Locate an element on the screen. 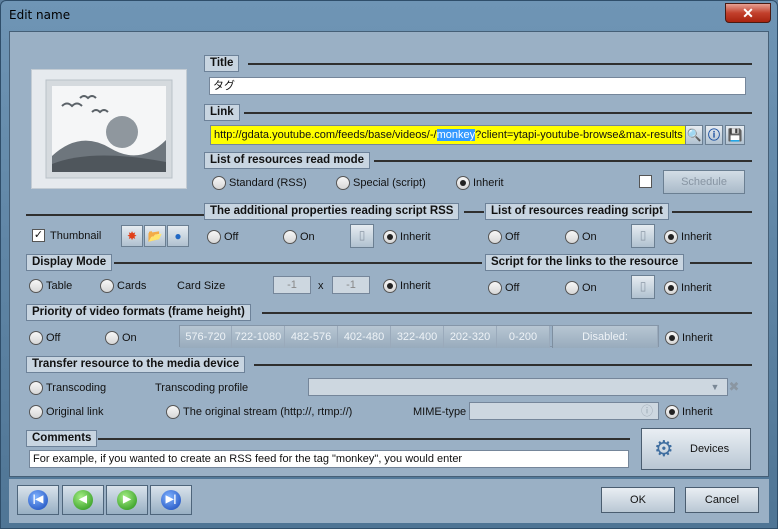 The image size is (778, 529). card-width-input: -1 is located at coordinates (292, 285).